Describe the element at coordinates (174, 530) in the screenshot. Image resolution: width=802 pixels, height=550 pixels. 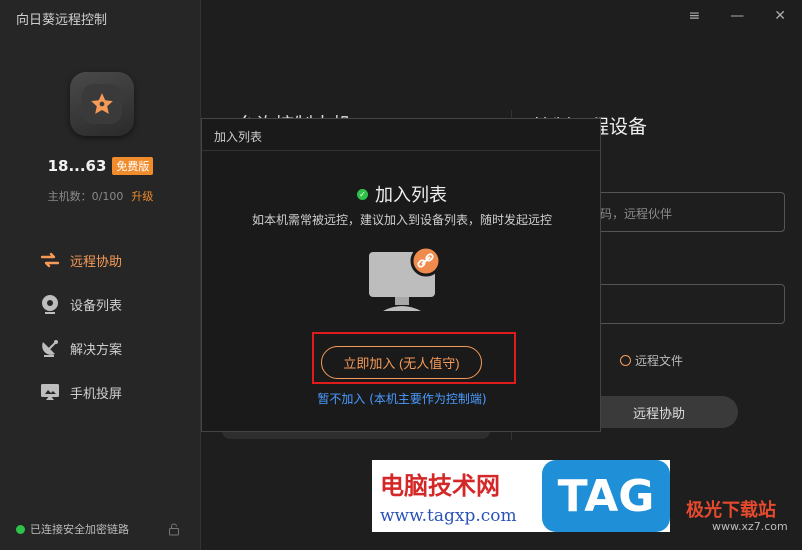
I see `lock-icon` at that location.